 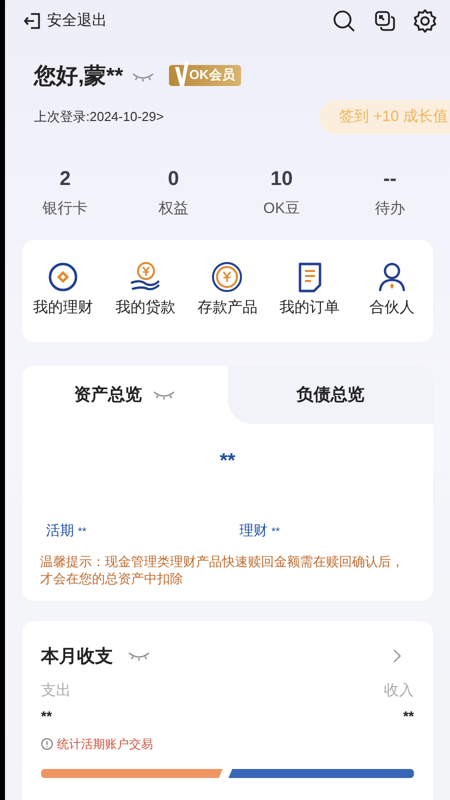 I want to click on v-logo-icon, so click(x=182, y=73).